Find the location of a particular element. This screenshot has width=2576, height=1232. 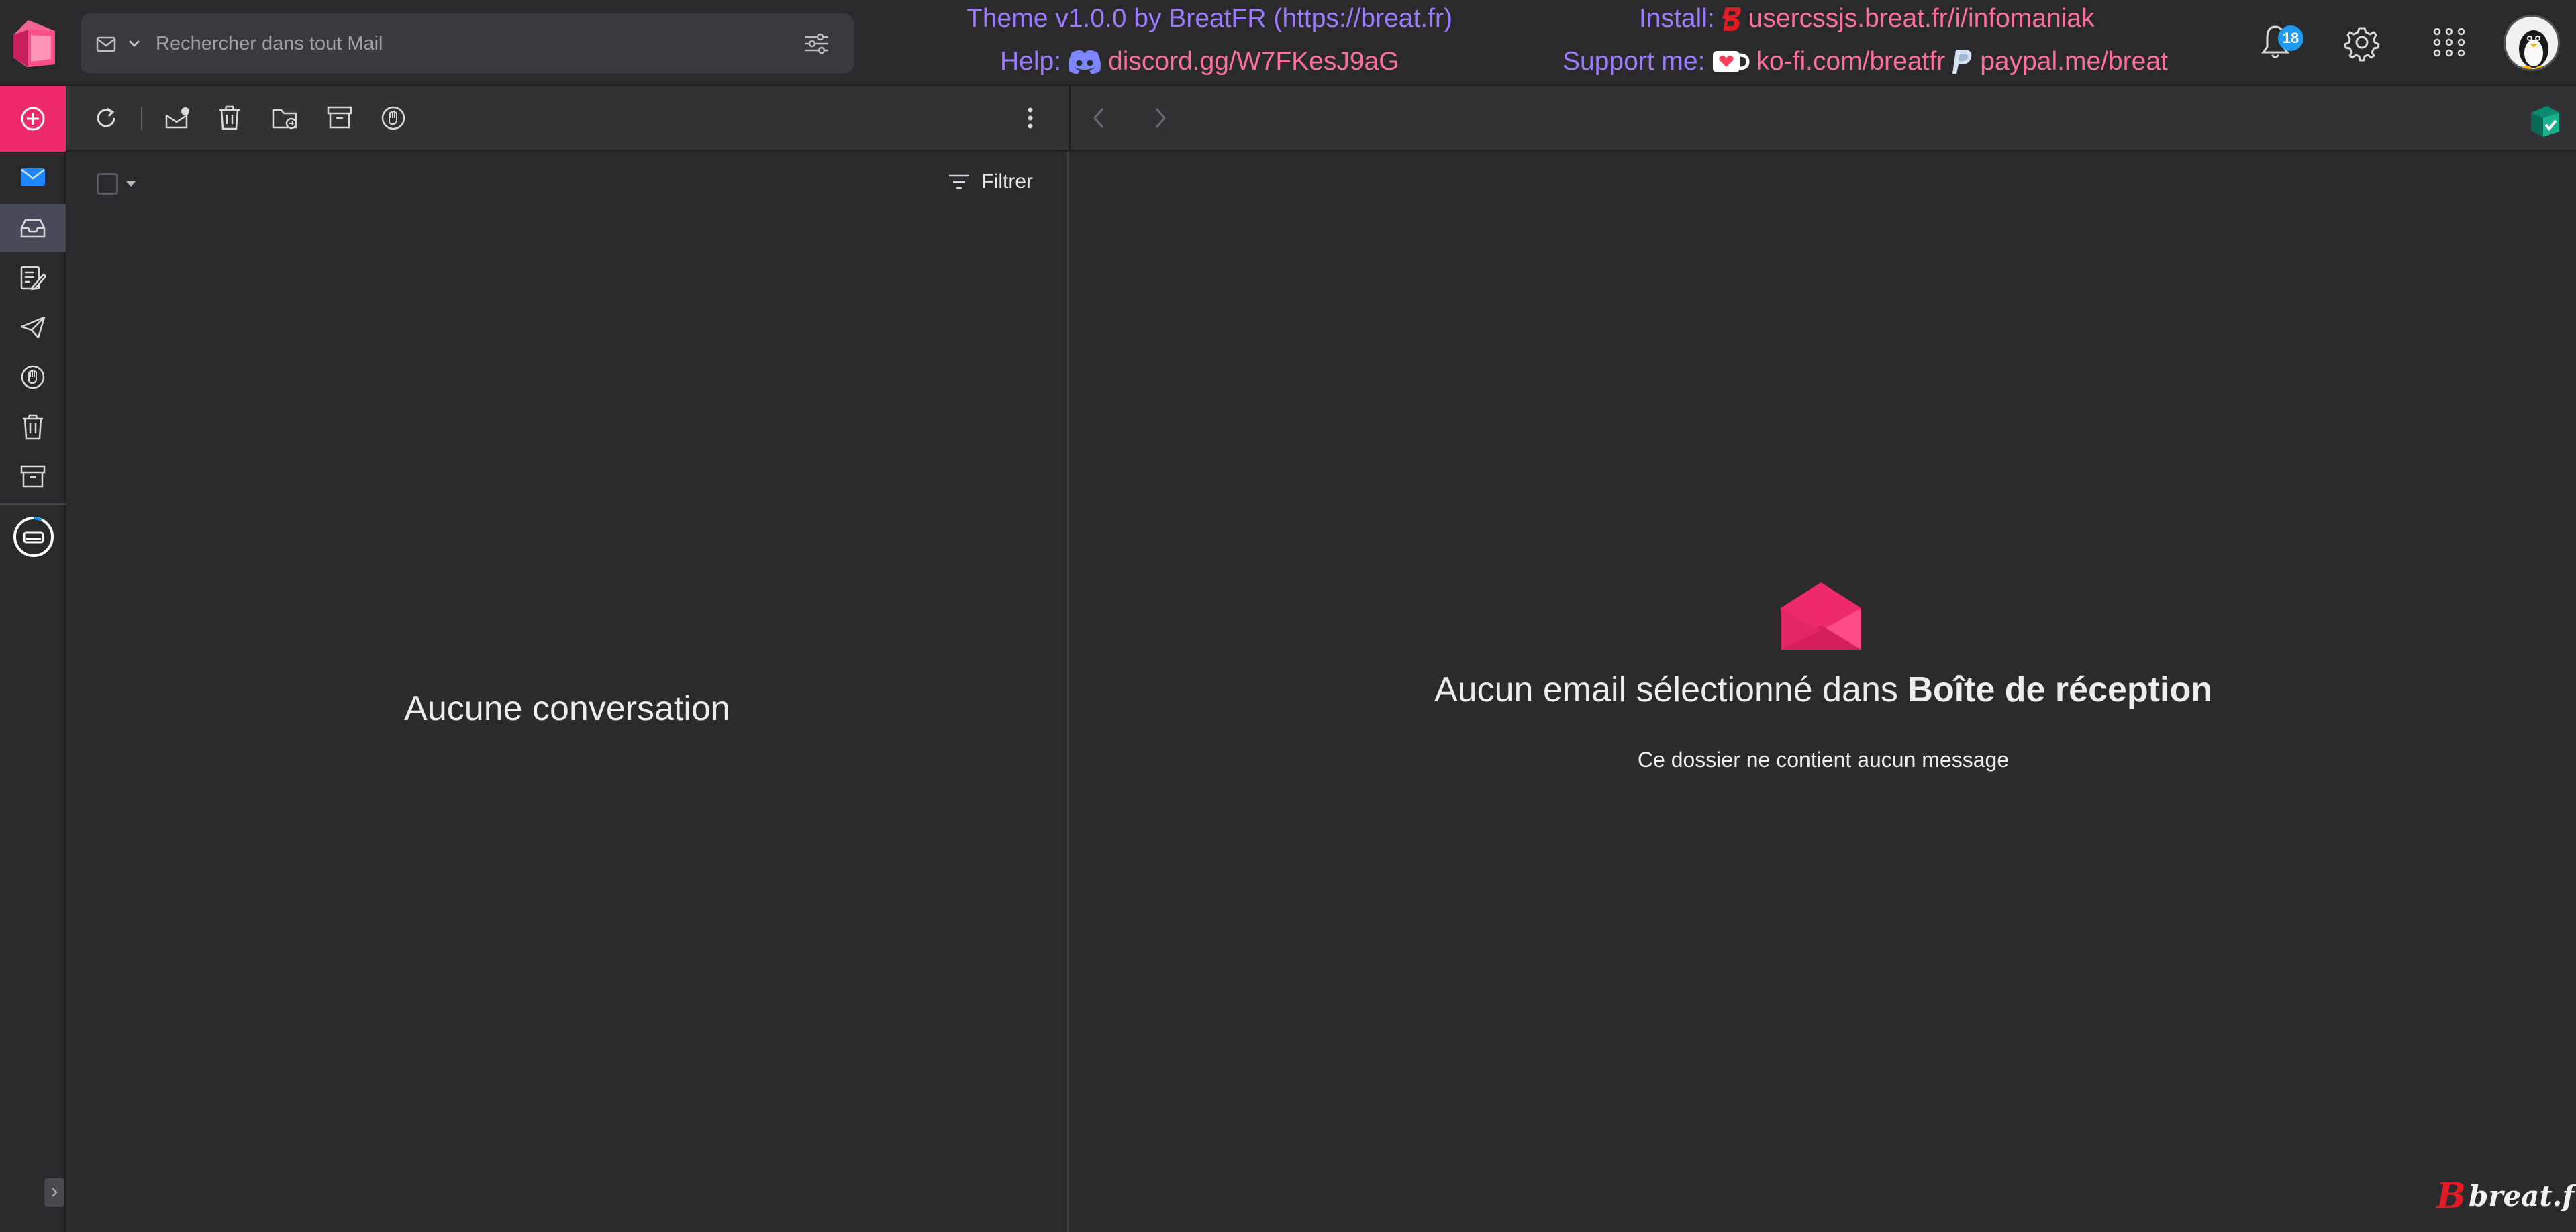

folder-rail is located at coordinates (33, 659).